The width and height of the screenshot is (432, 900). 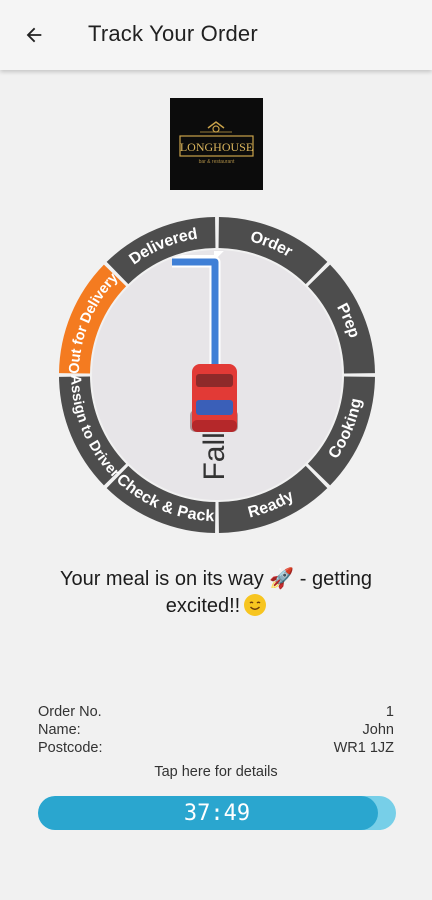 I want to click on order-number-row: Order No. 1, so click(x=216, y=712).